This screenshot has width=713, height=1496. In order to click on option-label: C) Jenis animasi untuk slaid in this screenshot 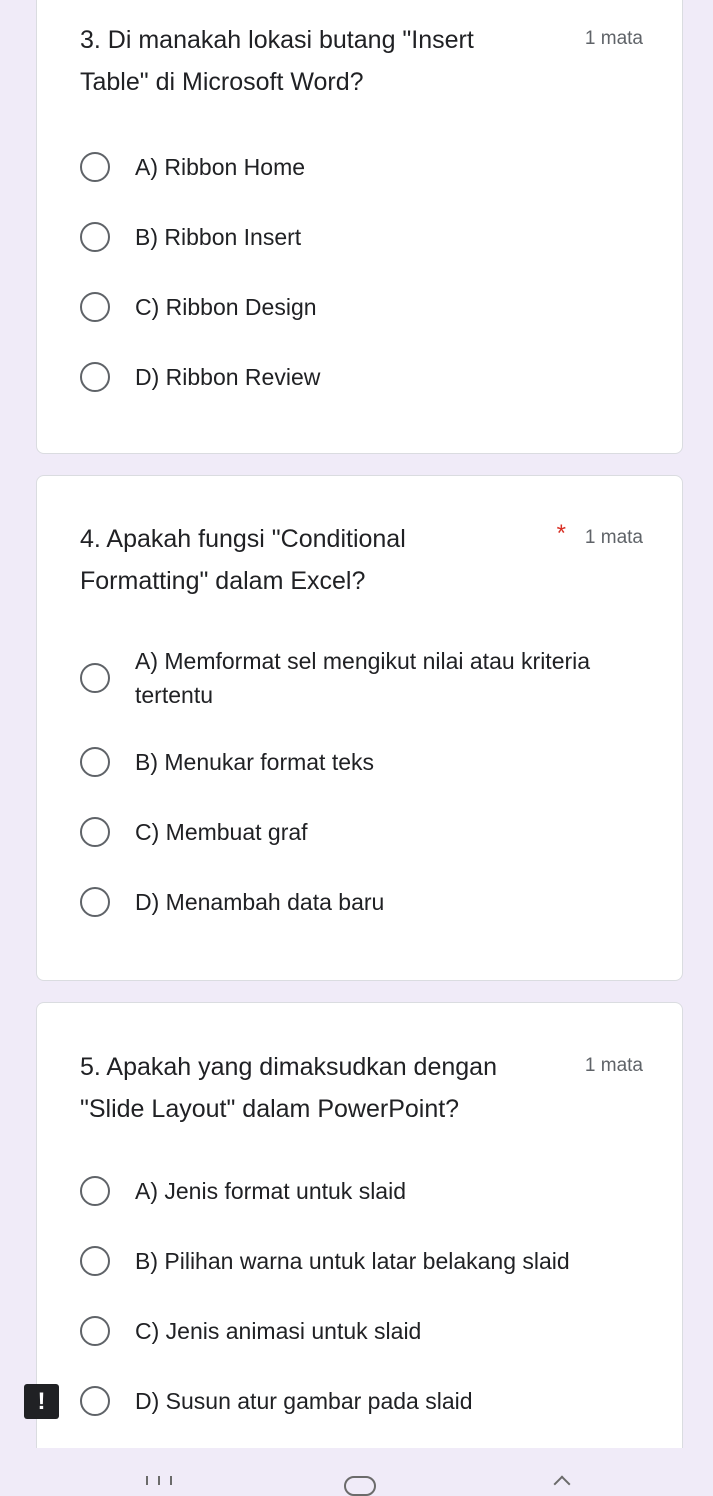, I will do `click(278, 1331)`.